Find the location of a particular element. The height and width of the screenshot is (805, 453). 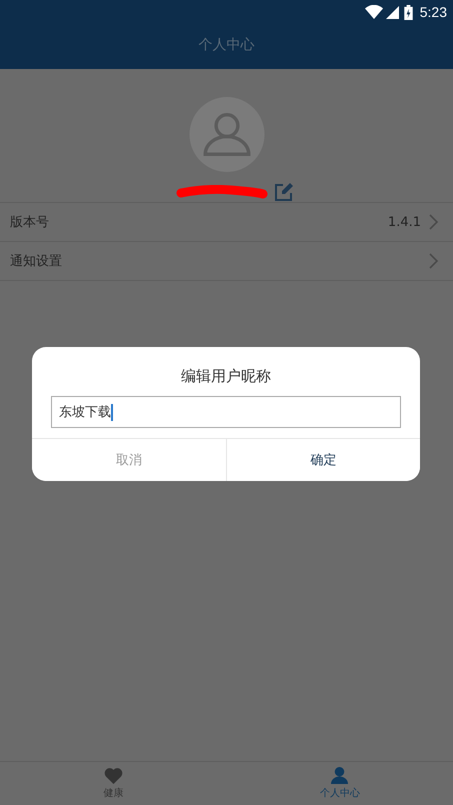

nav-tab: 个人中心 is located at coordinates (339, 783).